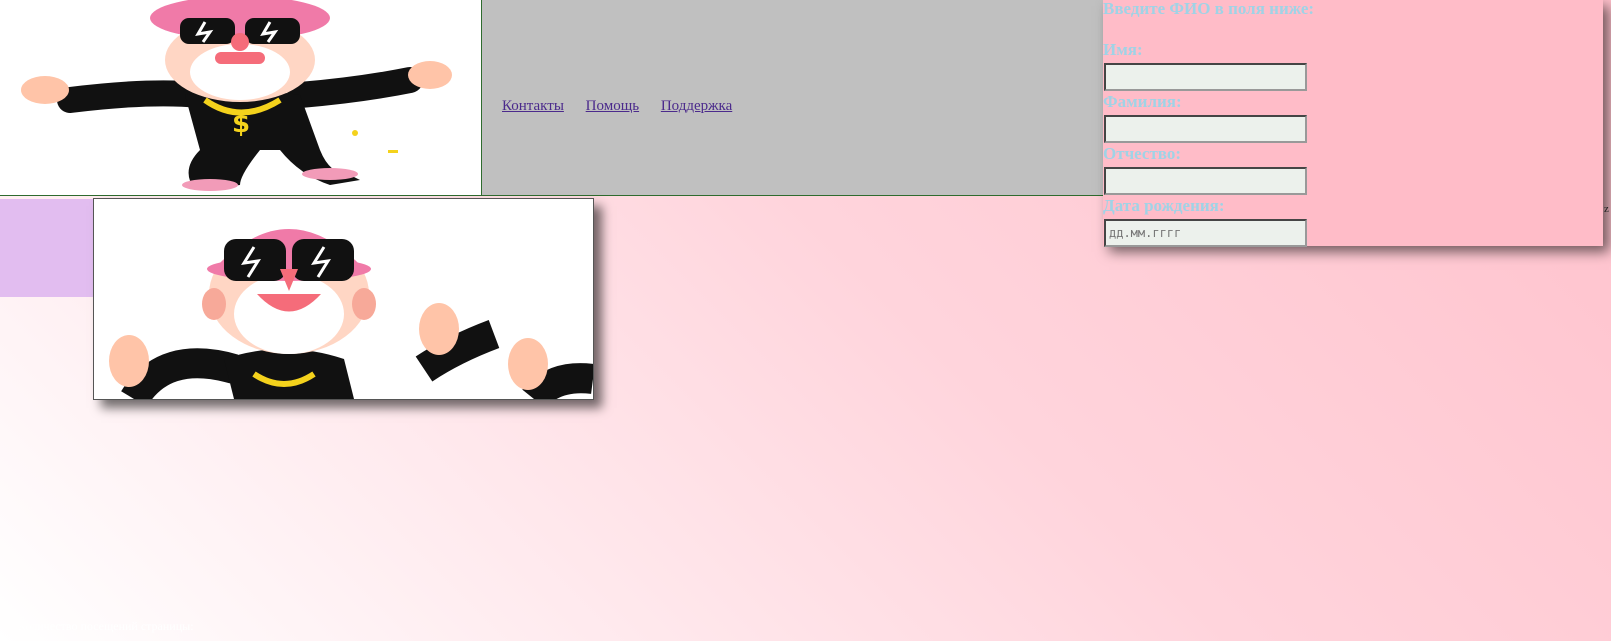 The image size is (1611, 641). I want to click on cartoon-rapper-icon: $, so click(236, 95).